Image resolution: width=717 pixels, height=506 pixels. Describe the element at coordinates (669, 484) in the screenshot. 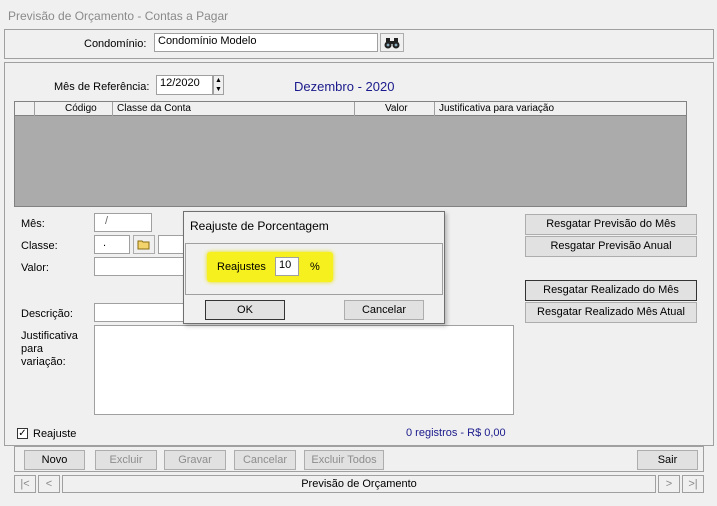

I see `next-record-button: >` at that location.